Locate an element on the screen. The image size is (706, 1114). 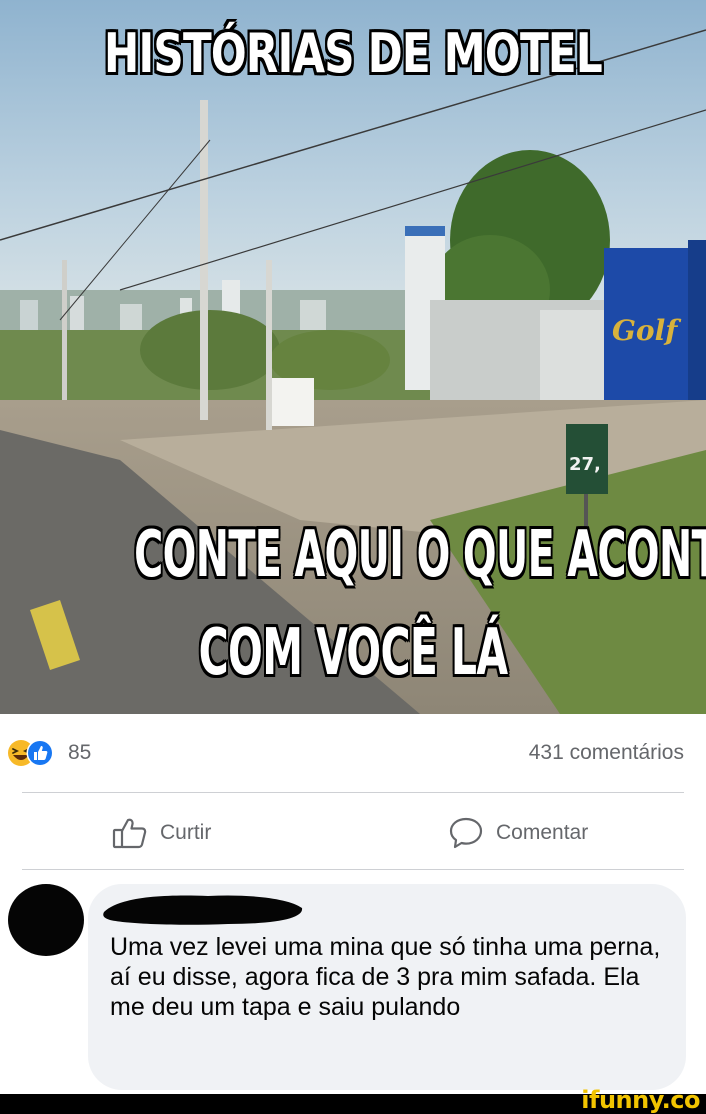
motel-sign-text: Golf is located at coordinates (647, 330).